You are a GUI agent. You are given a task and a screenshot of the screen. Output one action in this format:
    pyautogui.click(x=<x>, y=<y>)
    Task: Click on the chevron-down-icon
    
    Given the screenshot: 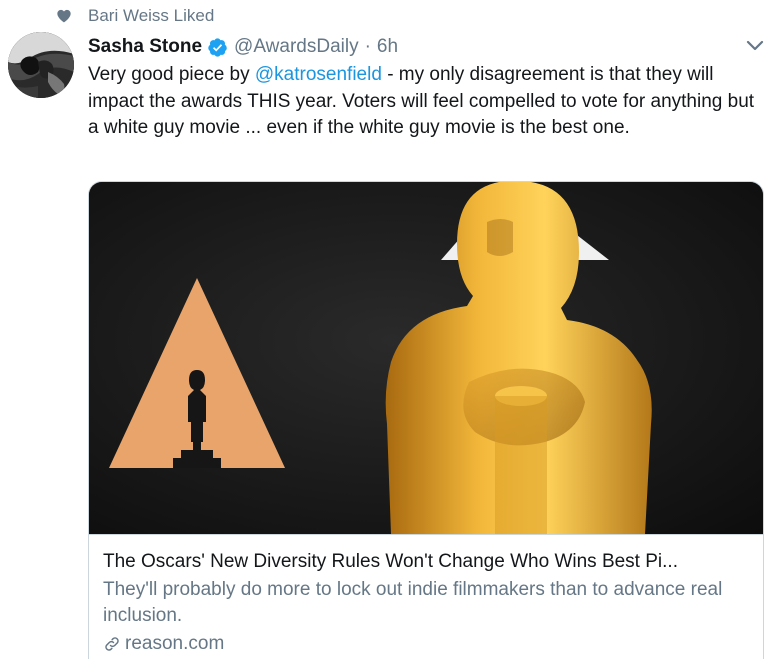 What is the action you would take?
    pyautogui.click(x=755, y=46)
    